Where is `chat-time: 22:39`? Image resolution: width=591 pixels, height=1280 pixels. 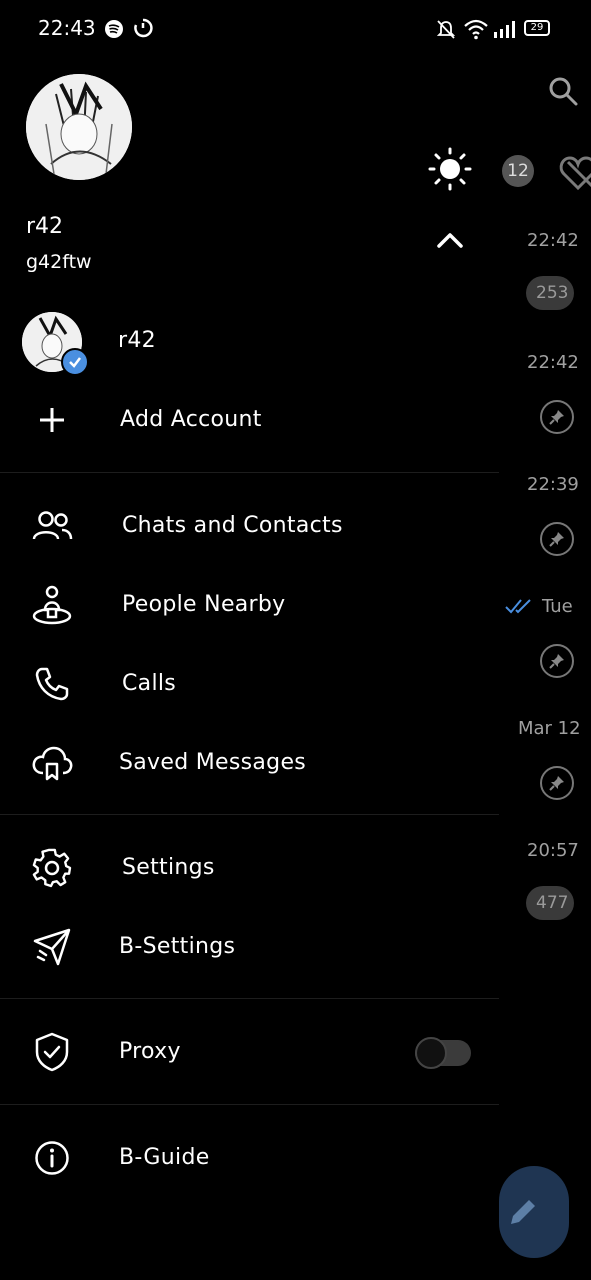 chat-time: 22:39 is located at coordinates (553, 484).